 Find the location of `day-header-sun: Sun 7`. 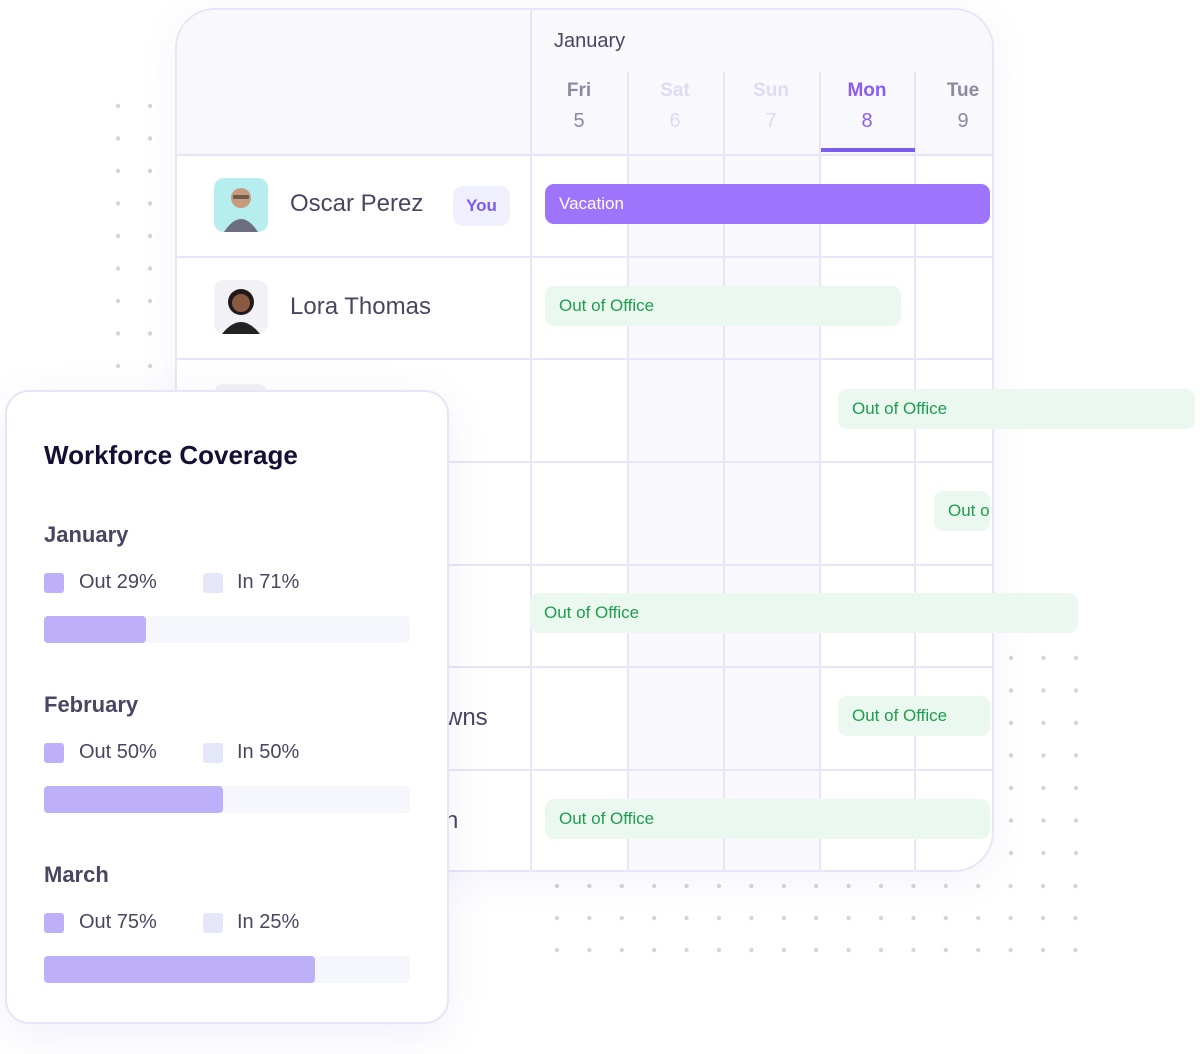

day-header-sun: Sun 7 is located at coordinates (771, 106).